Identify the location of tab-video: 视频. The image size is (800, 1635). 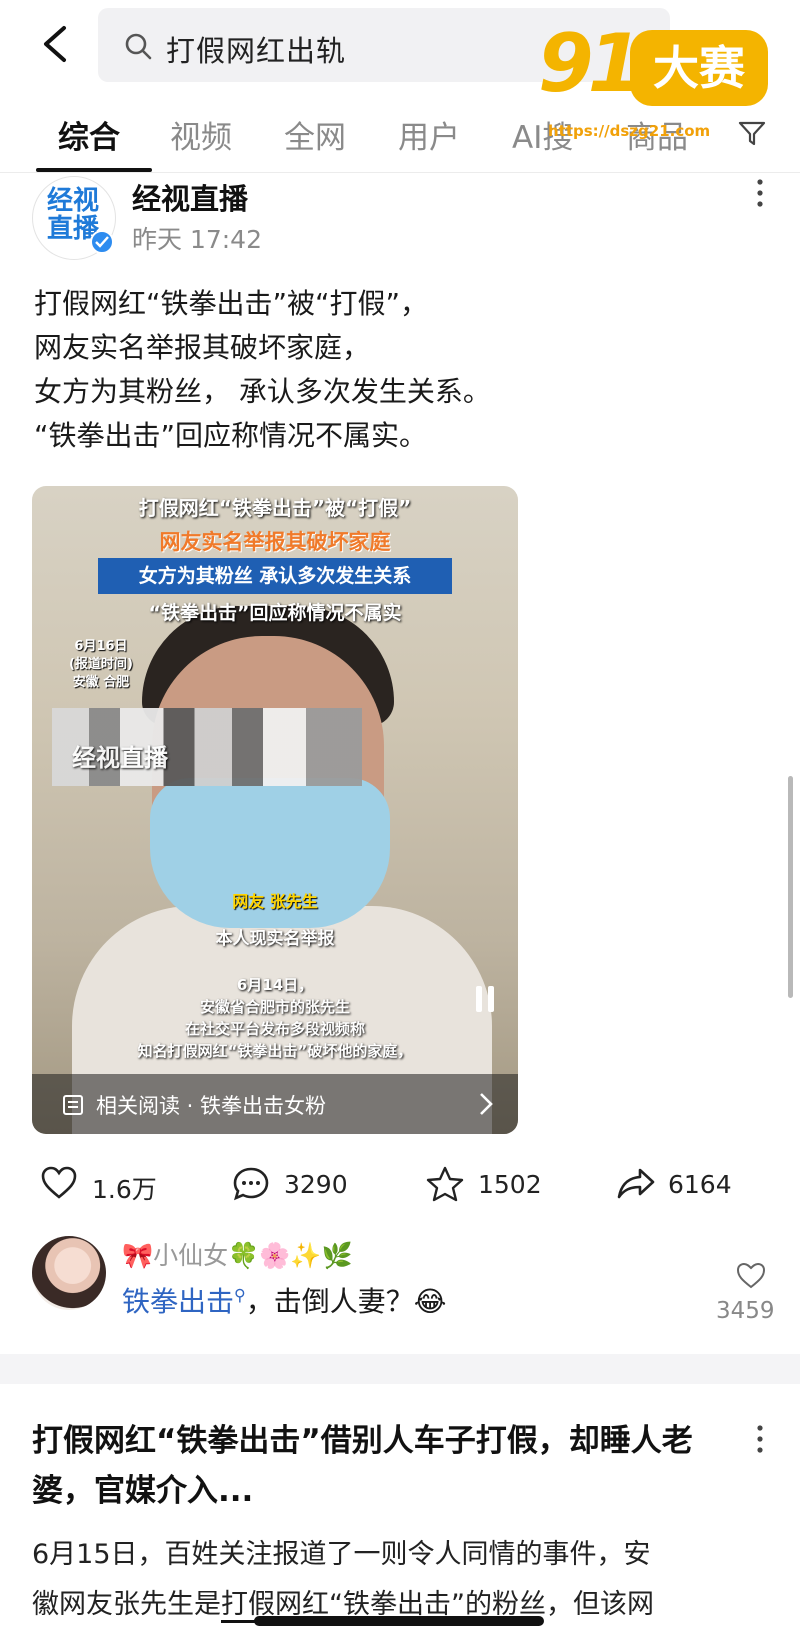
(201, 134).